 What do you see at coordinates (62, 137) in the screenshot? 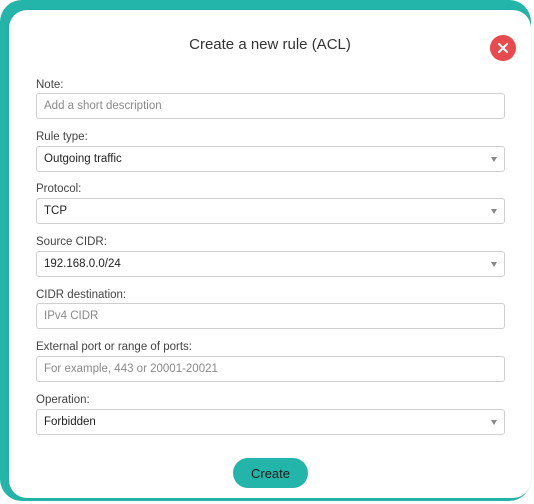
I see `rule-type-label: Rule type:` at bounding box center [62, 137].